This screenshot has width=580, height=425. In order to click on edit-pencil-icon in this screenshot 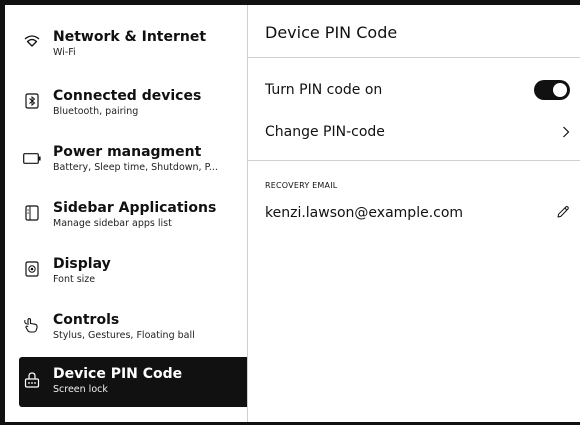, I will do `click(563, 213)`.